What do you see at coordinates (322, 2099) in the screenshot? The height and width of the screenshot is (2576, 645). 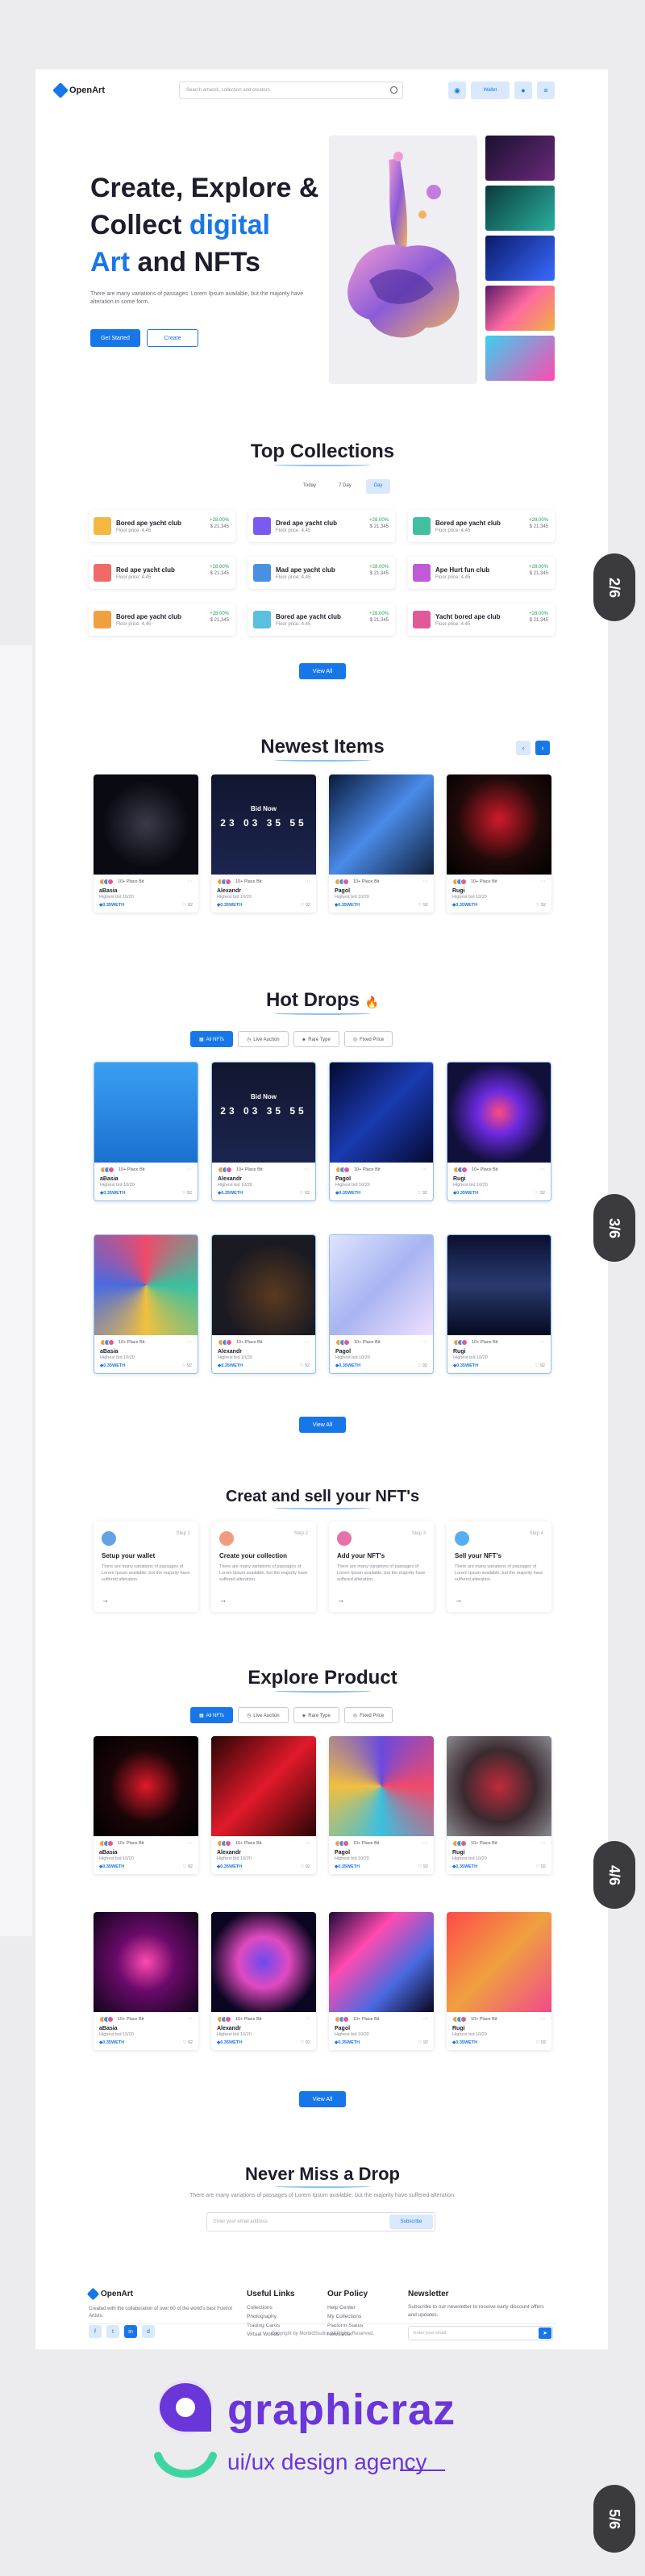 I see `explore-view-all-button: View All` at bounding box center [322, 2099].